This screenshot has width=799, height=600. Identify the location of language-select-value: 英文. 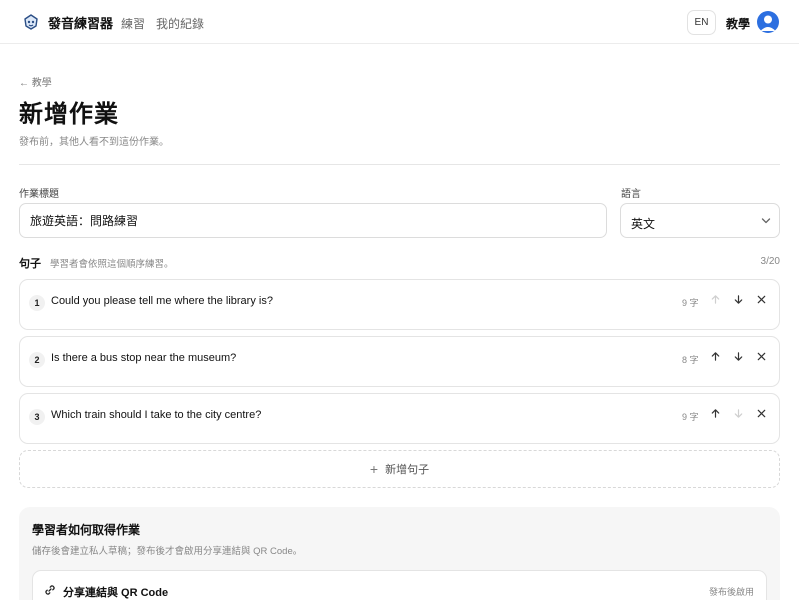
(643, 224).